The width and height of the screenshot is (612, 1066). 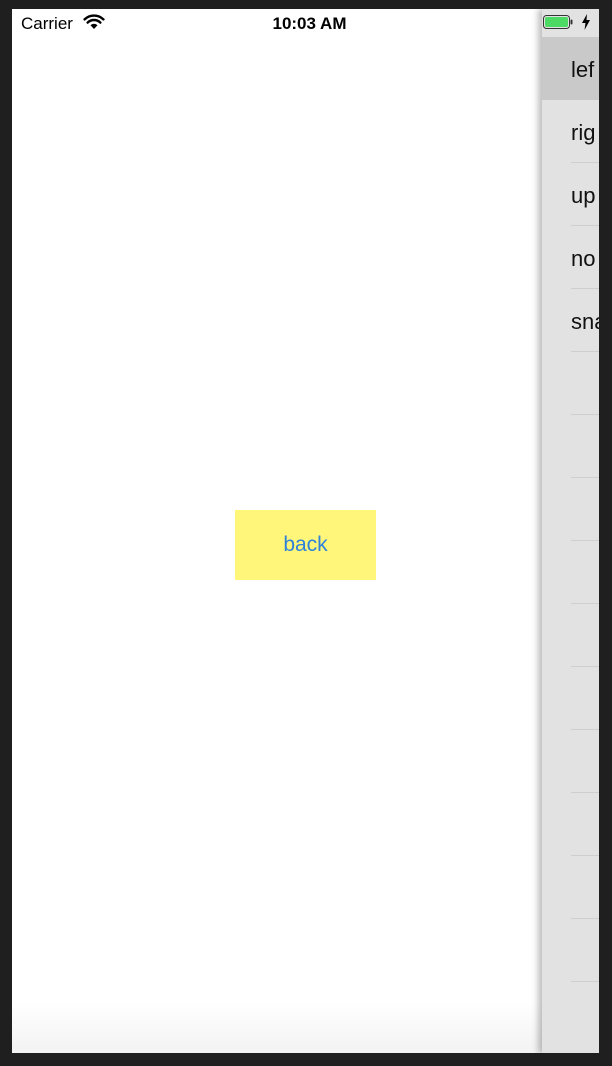 I want to click on charging-bolt-icon, so click(x=586, y=22).